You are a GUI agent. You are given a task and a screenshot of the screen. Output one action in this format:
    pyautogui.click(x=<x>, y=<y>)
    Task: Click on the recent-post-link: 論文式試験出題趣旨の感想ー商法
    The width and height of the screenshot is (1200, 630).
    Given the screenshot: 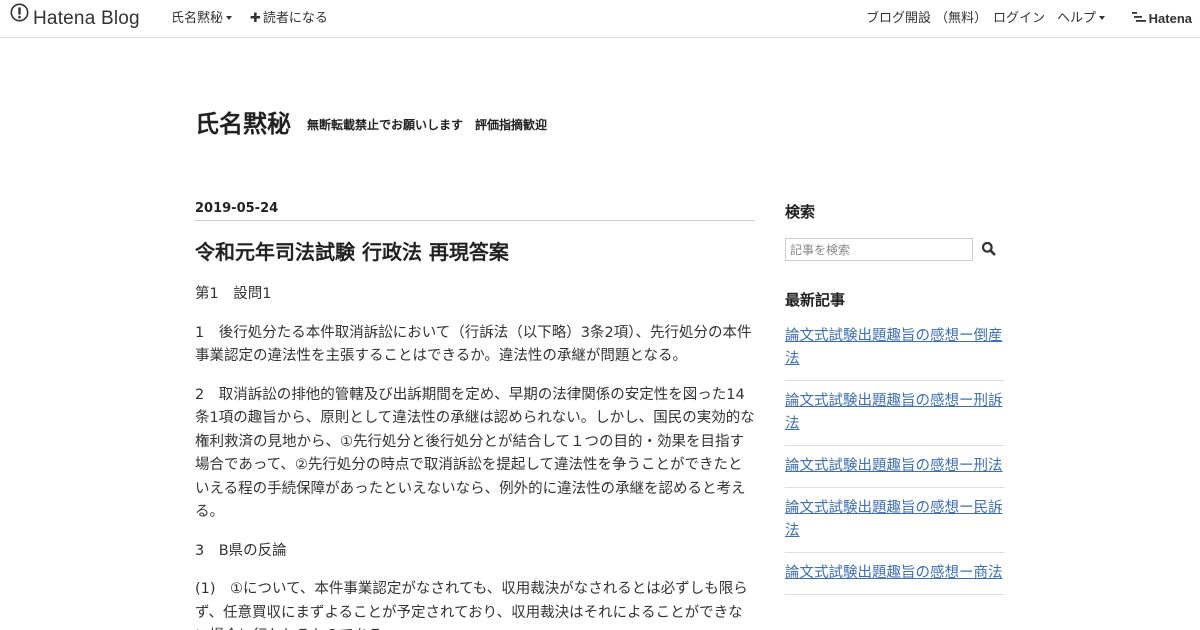 What is the action you would take?
    pyautogui.click(x=895, y=573)
    